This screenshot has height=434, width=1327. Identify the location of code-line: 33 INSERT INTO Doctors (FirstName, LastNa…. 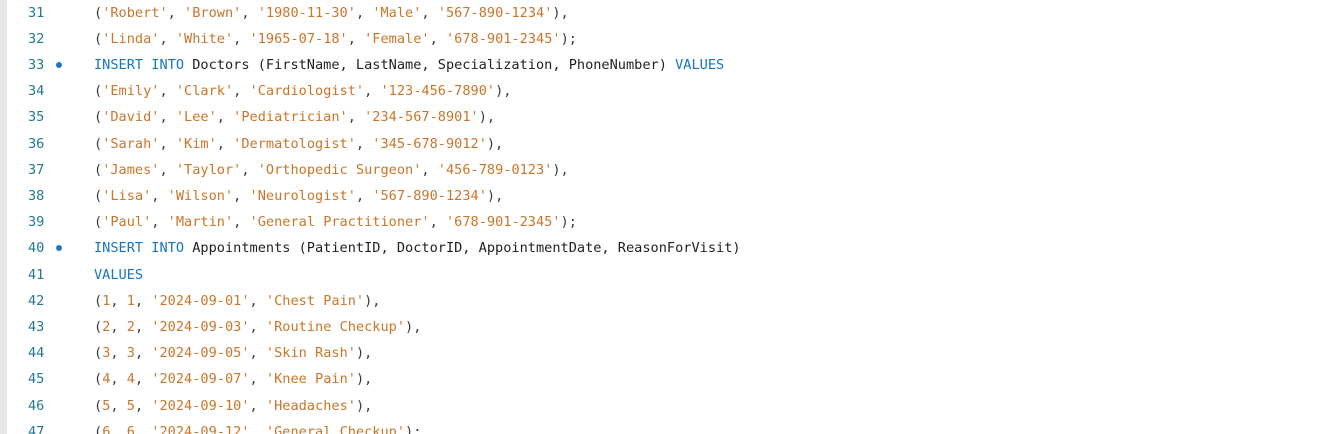
(667, 65).